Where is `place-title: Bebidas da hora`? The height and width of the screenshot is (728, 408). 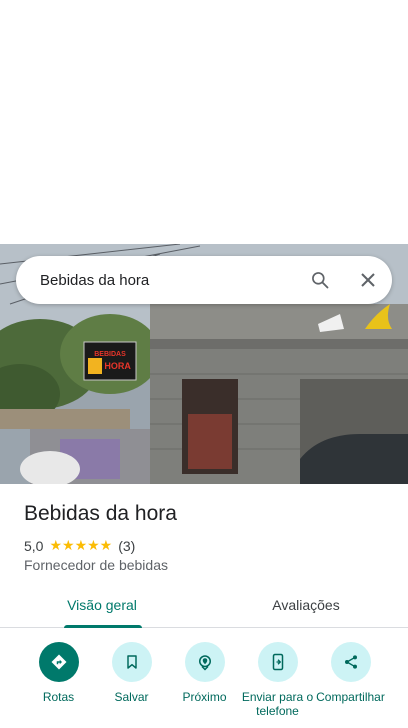
place-title: Bebidas da hora is located at coordinates (100, 513).